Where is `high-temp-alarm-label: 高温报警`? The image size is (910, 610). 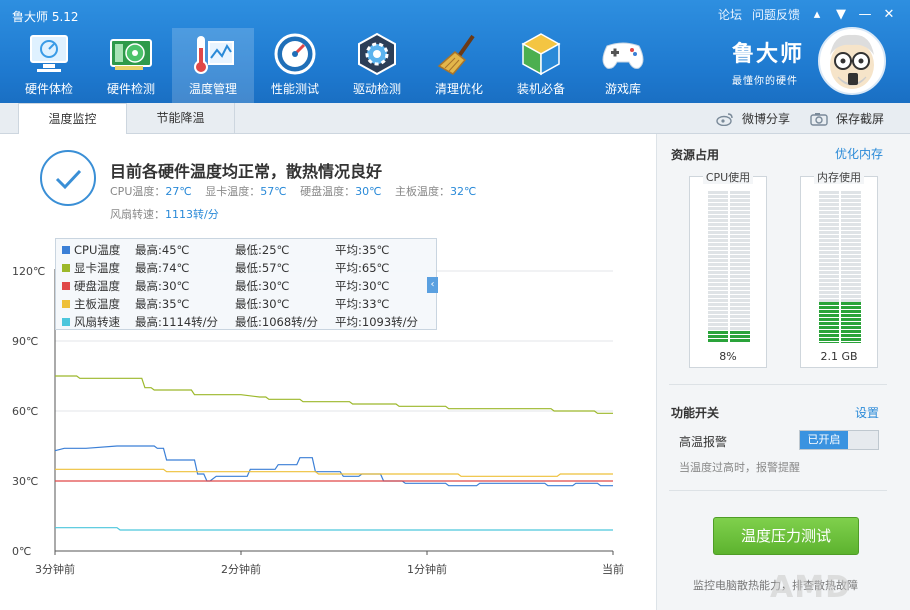
high-temp-alarm-label: 高温报警 is located at coordinates (703, 442).